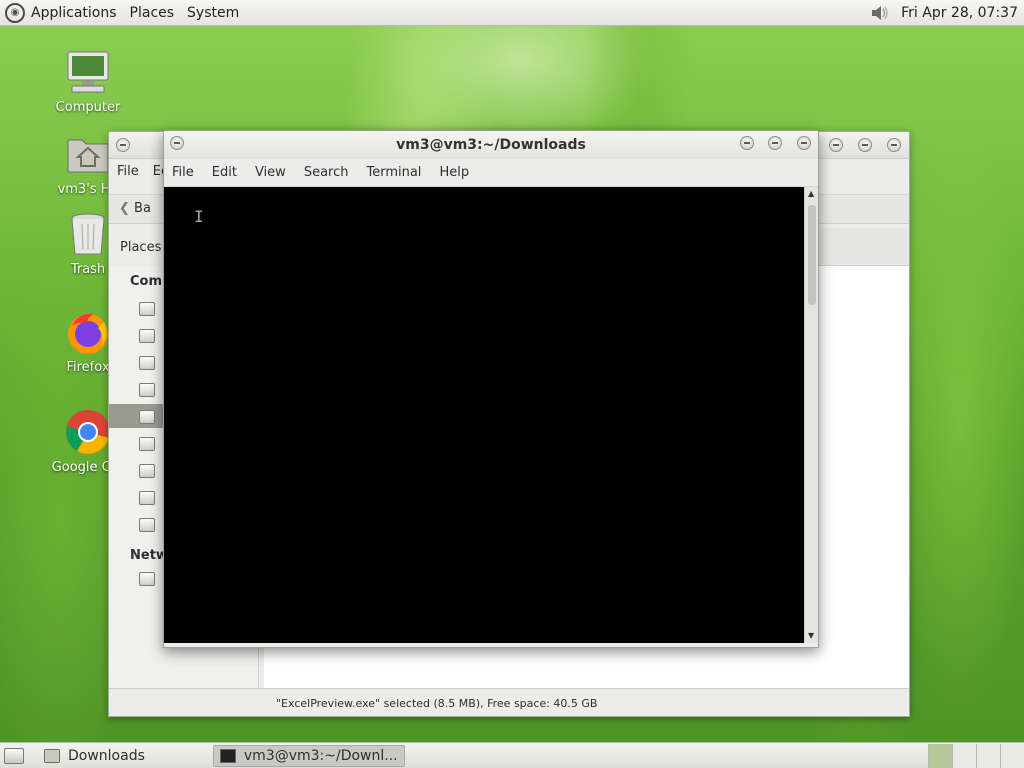 The width and height of the screenshot is (1024, 768). What do you see at coordinates (227, 755) in the screenshot?
I see `terminal-icon` at bounding box center [227, 755].